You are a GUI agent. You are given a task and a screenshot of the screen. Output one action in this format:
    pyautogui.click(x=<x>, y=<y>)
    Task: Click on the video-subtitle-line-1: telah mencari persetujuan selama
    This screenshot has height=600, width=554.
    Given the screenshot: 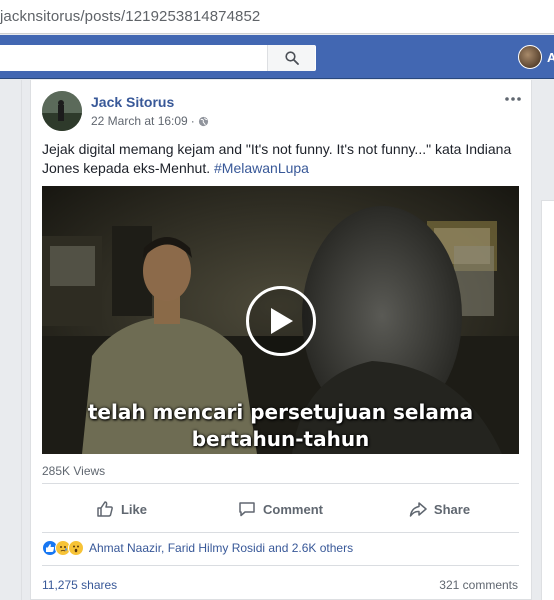 What is the action you would take?
    pyautogui.click(x=280, y=412)
    